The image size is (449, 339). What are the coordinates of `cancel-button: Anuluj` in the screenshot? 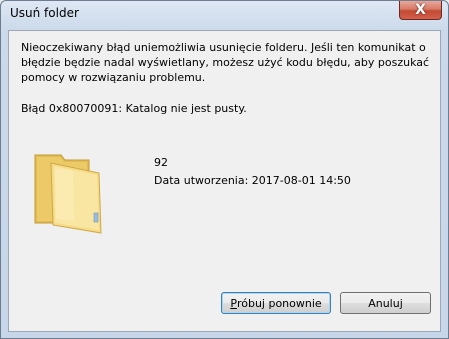 It's located at (385, 303).